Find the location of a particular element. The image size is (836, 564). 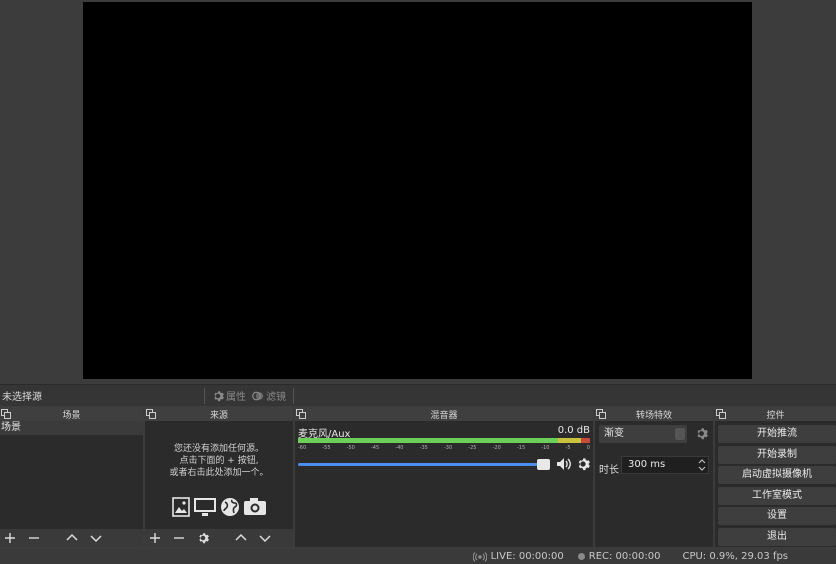

move-scene-up-chevron-icon is located at coordinates (72, 538).